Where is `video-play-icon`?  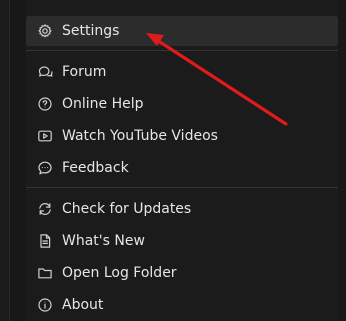 video-play-icon is located at coordinates (45, 136).